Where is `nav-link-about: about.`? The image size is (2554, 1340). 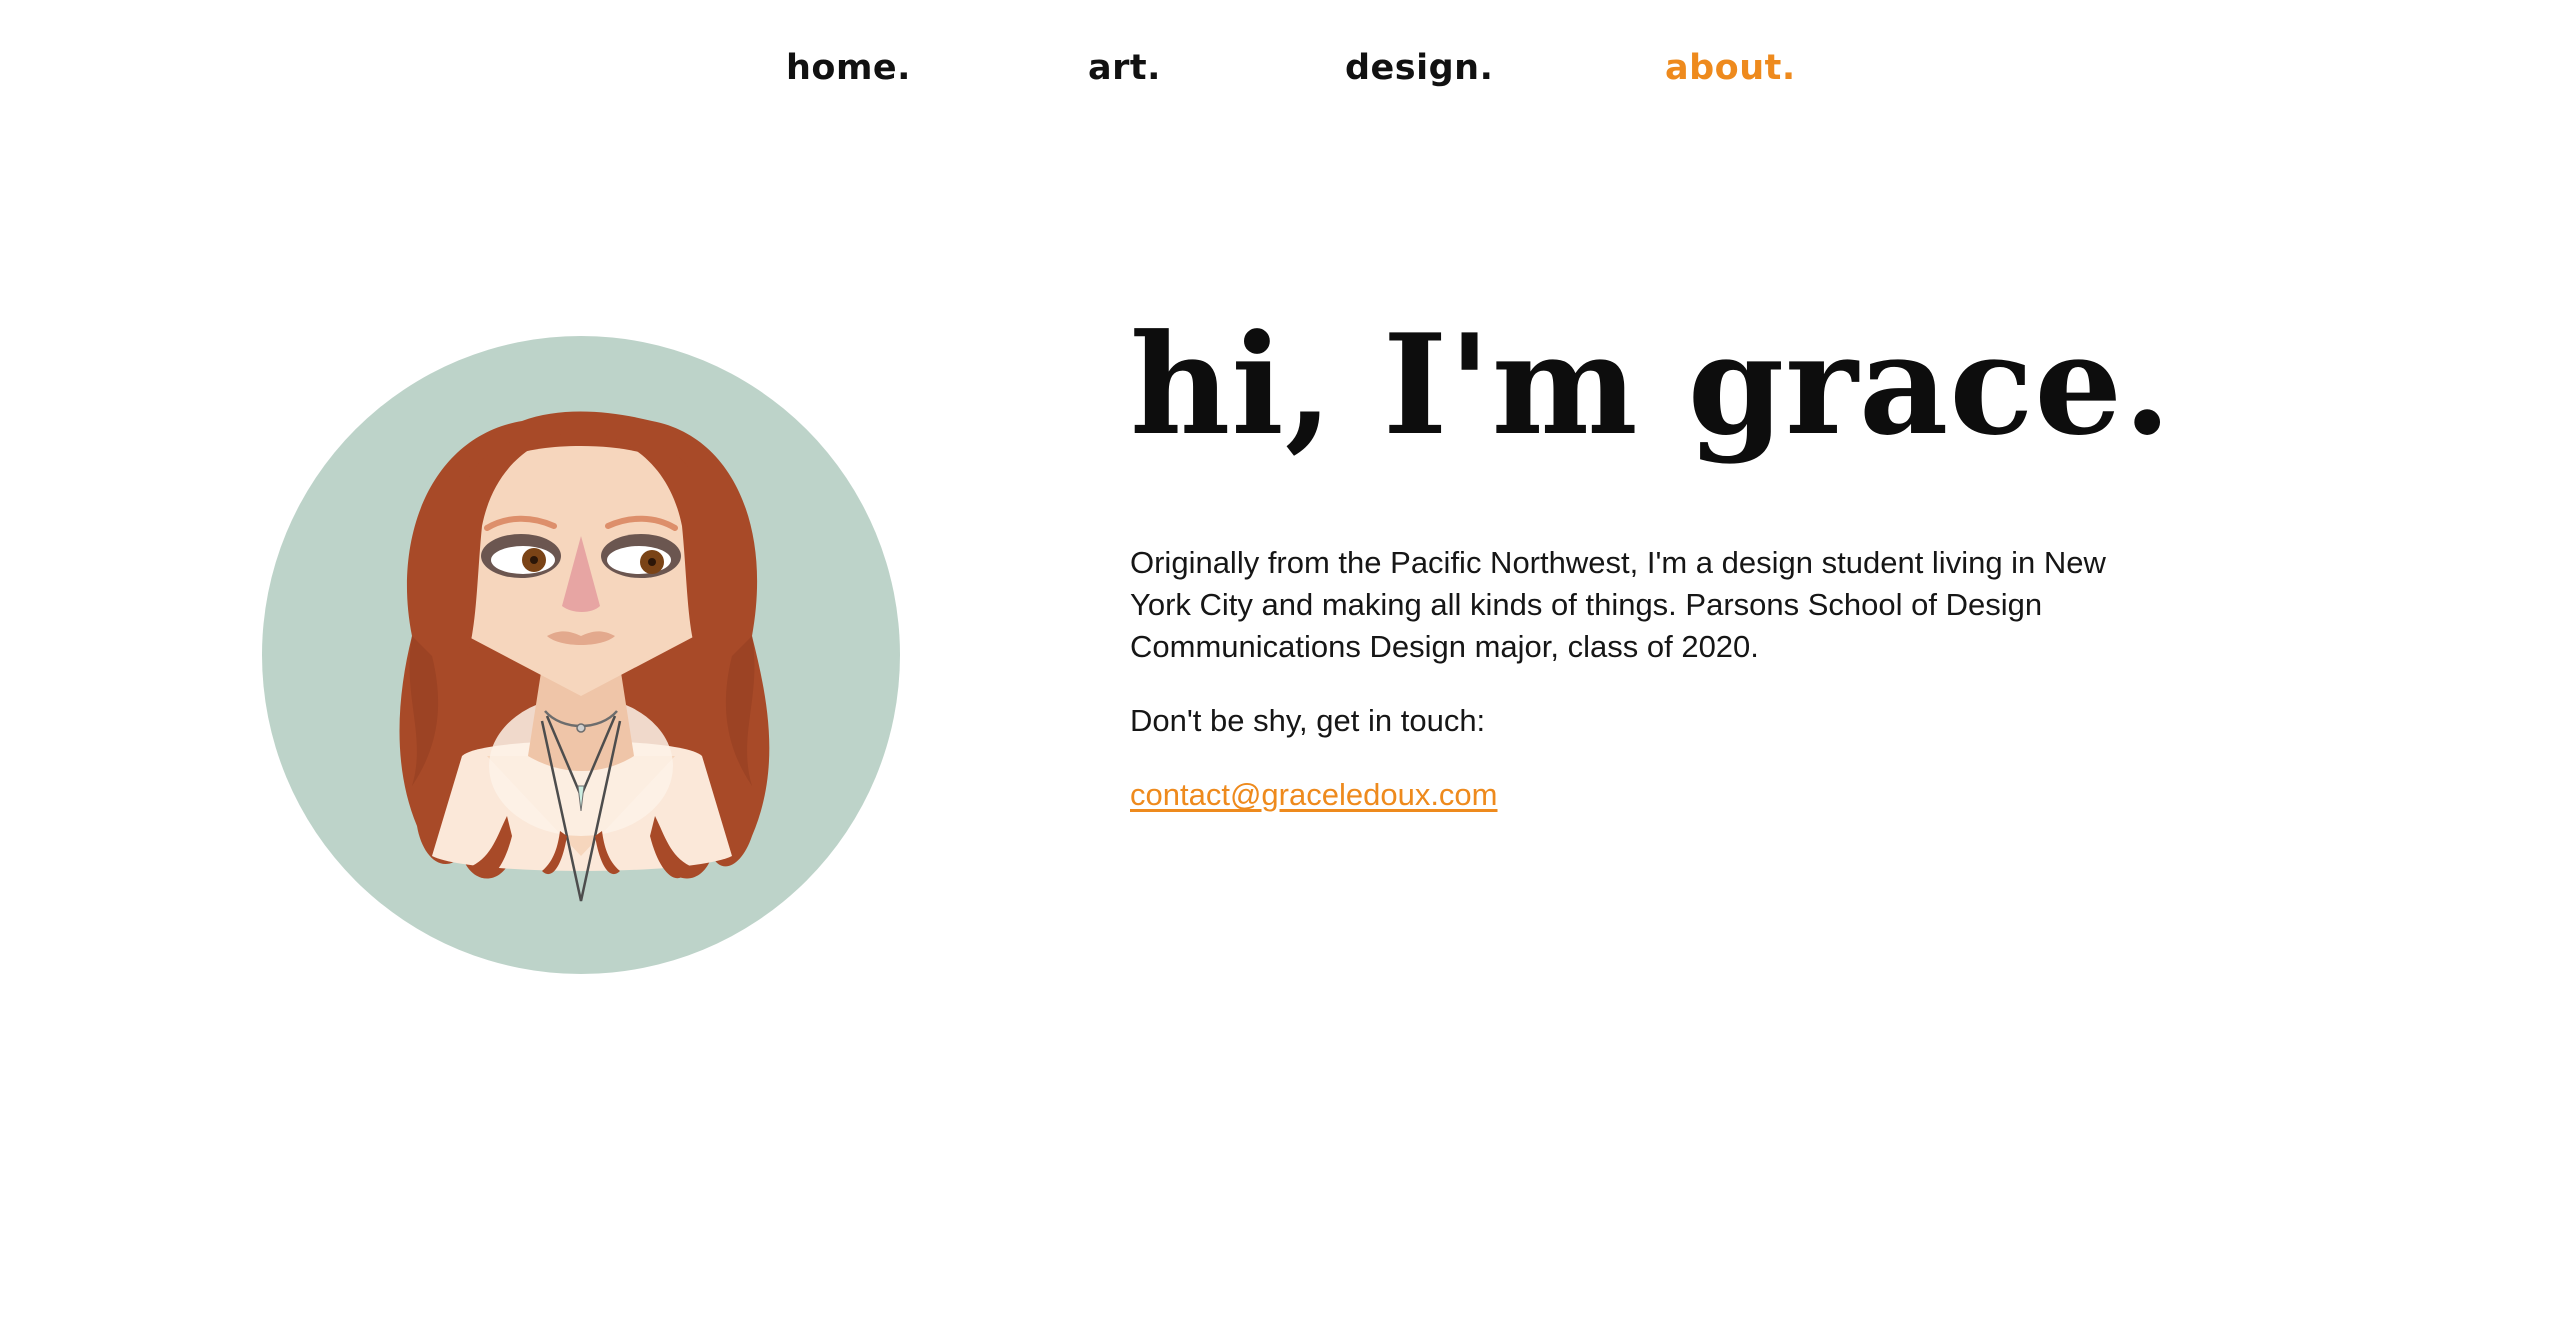 nav-link-about: about. is located at coordinates (1730, 68).